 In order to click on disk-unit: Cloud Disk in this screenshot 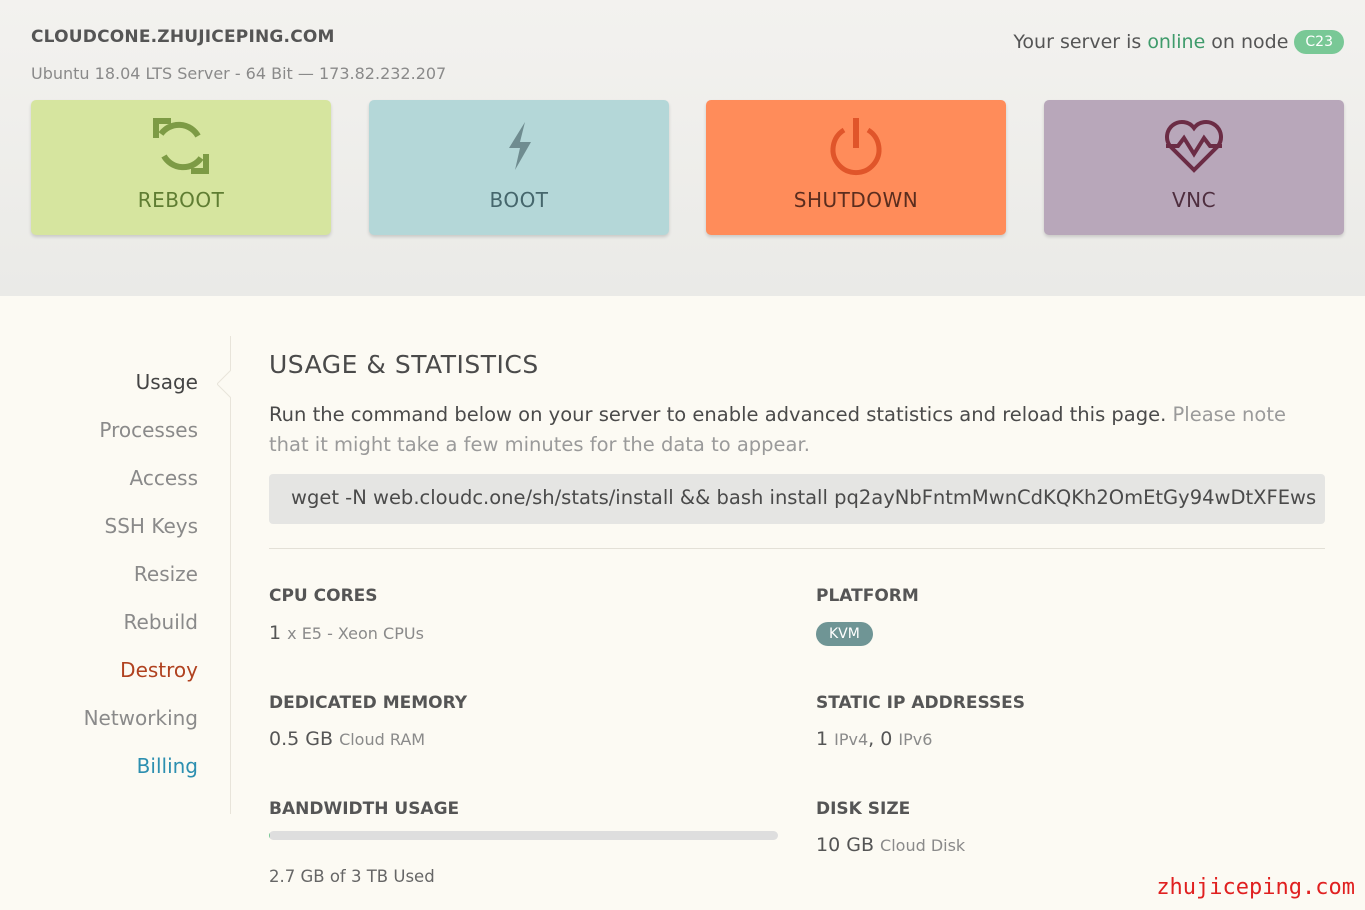, I will do `click(923, 845)`.